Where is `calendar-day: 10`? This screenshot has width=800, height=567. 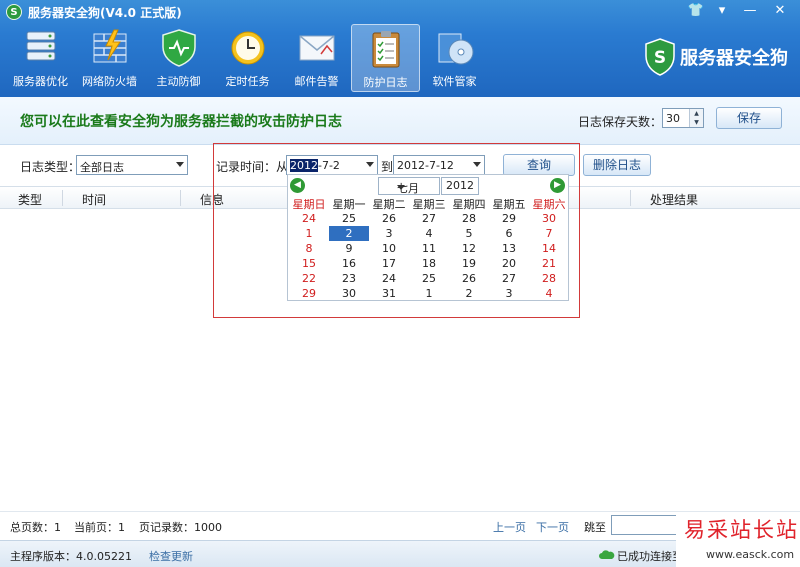 calendar-day: 10 is located at coordinates (389, 248).